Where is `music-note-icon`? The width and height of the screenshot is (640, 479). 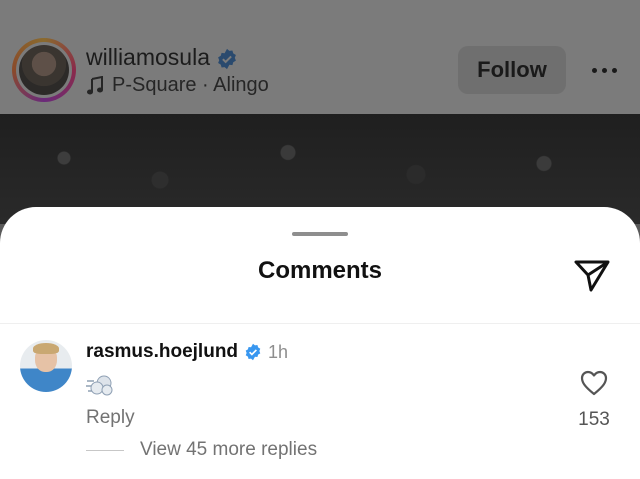
music-note-icon is located at coordinates (95, 84).